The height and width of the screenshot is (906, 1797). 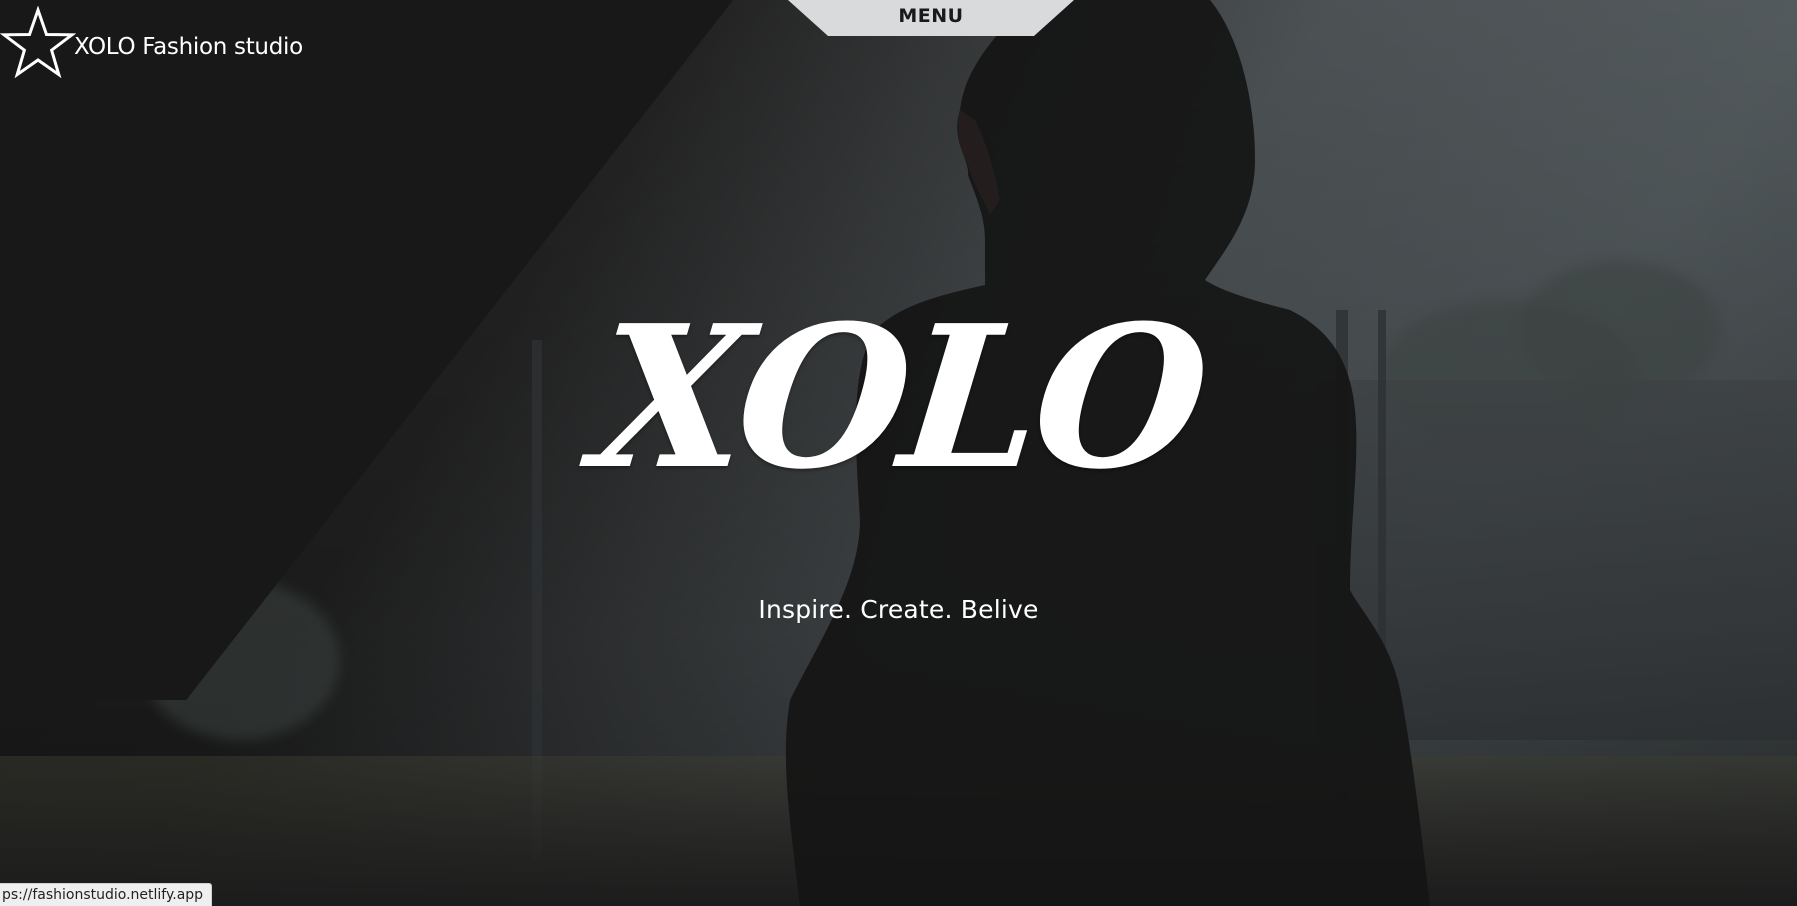 I want to click on menu-button: MENU, so click(x=931, y=18).